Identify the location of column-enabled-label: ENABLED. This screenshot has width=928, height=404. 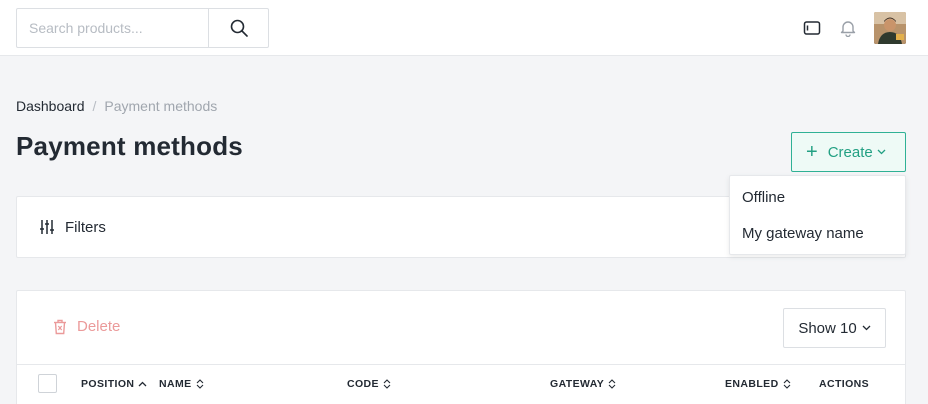
(752, 384).